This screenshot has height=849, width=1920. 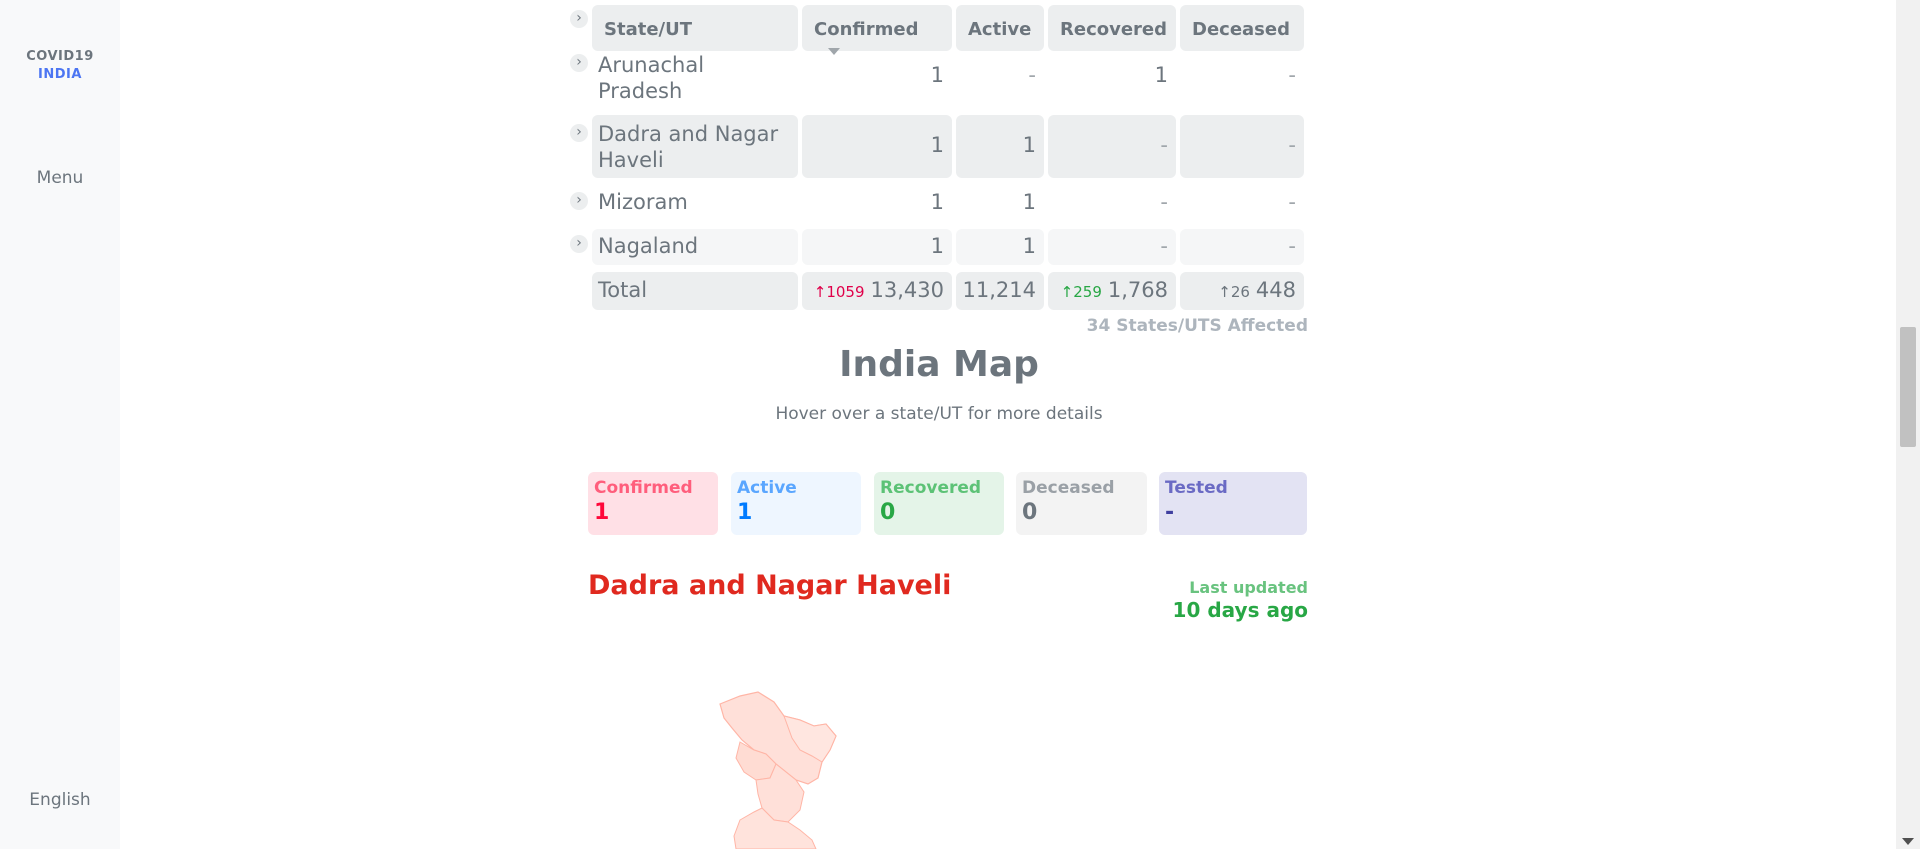 I want to click on scrollbar-thumb, so click(x=1908, y=387).